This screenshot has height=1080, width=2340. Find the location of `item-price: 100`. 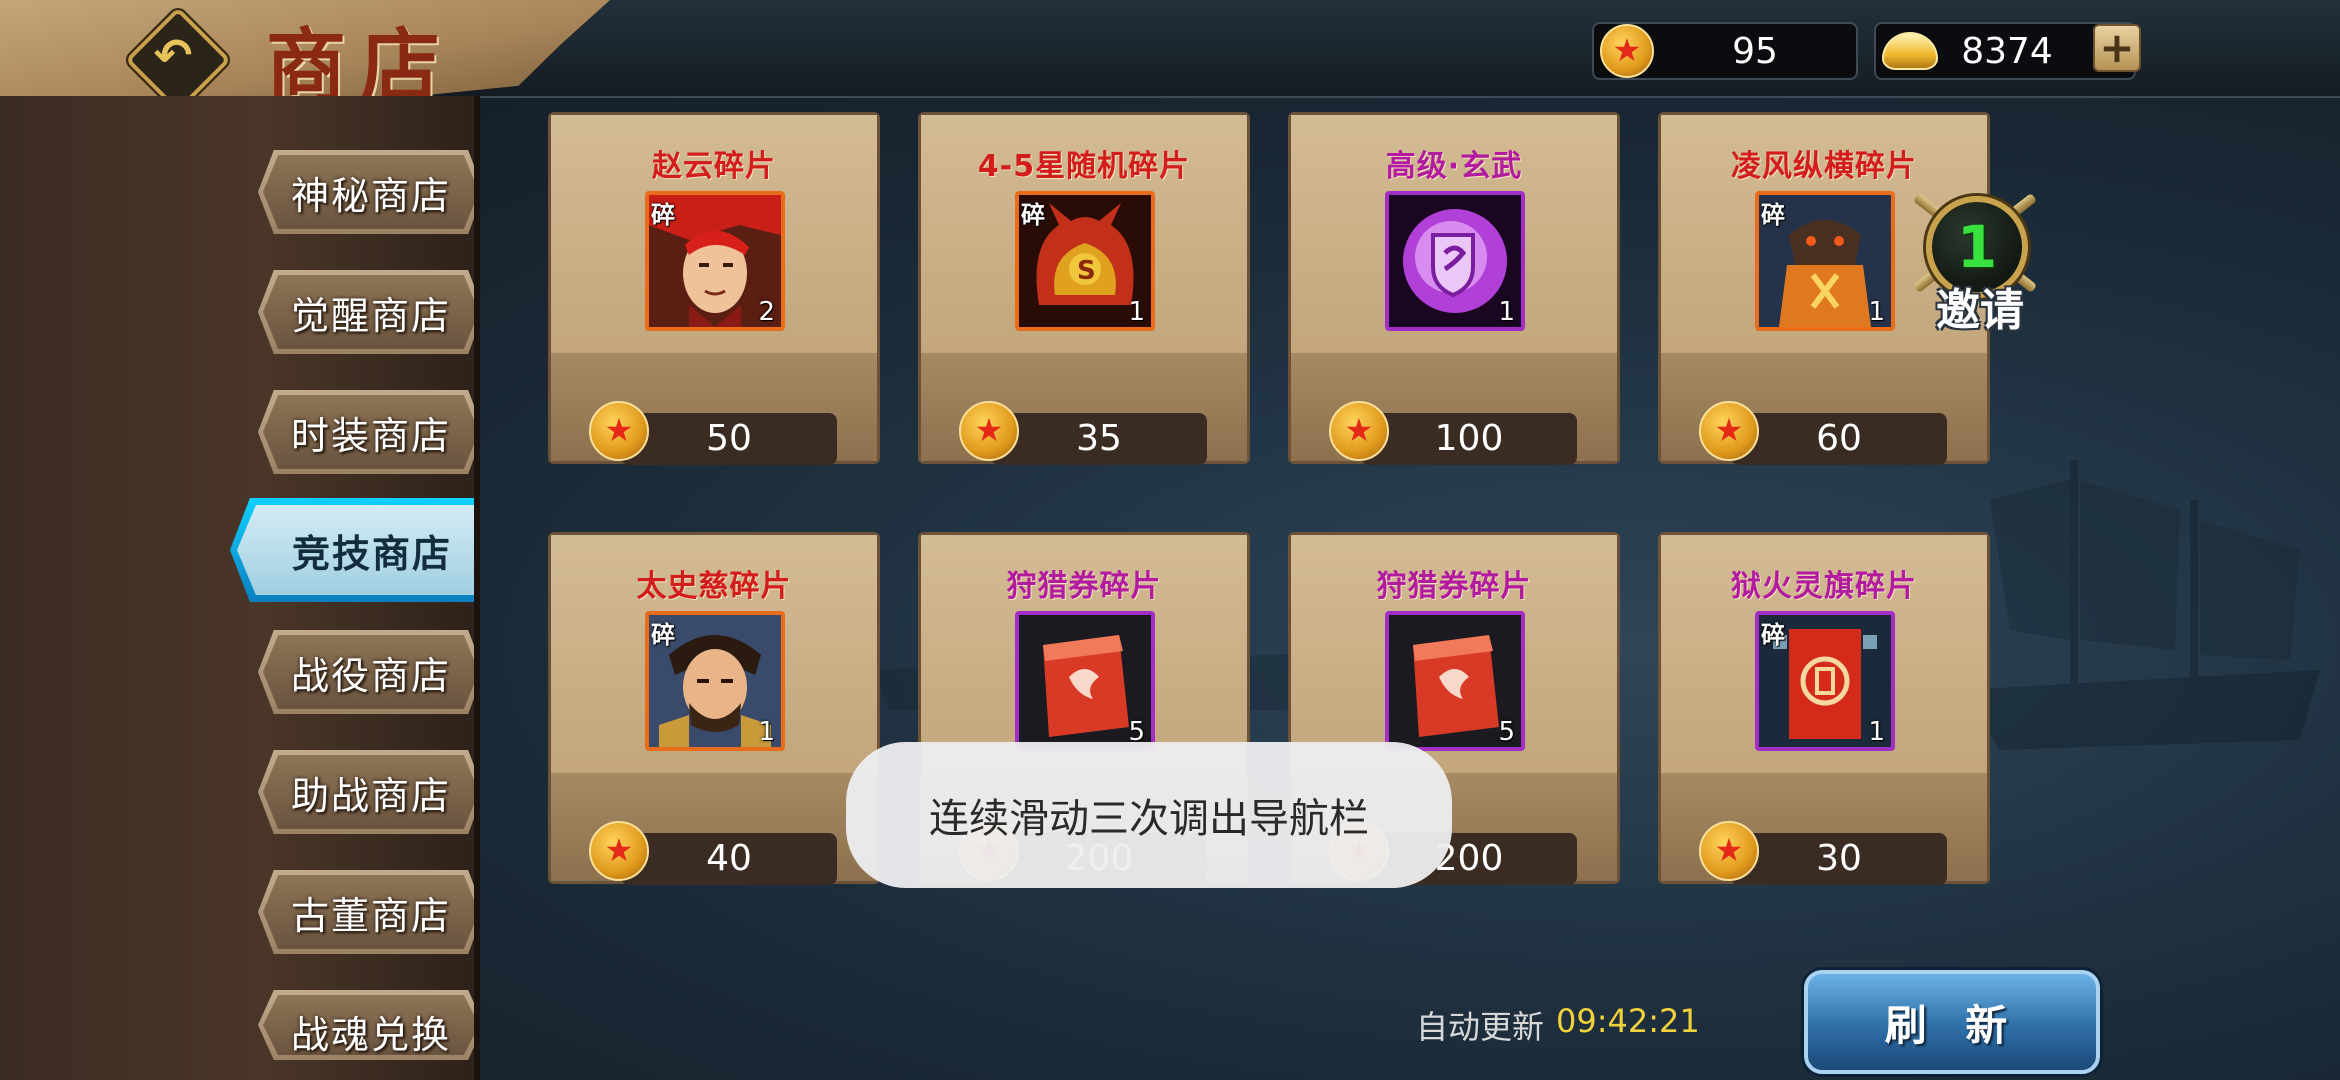

item-price: 100 is located at coordinates (1469, 438).